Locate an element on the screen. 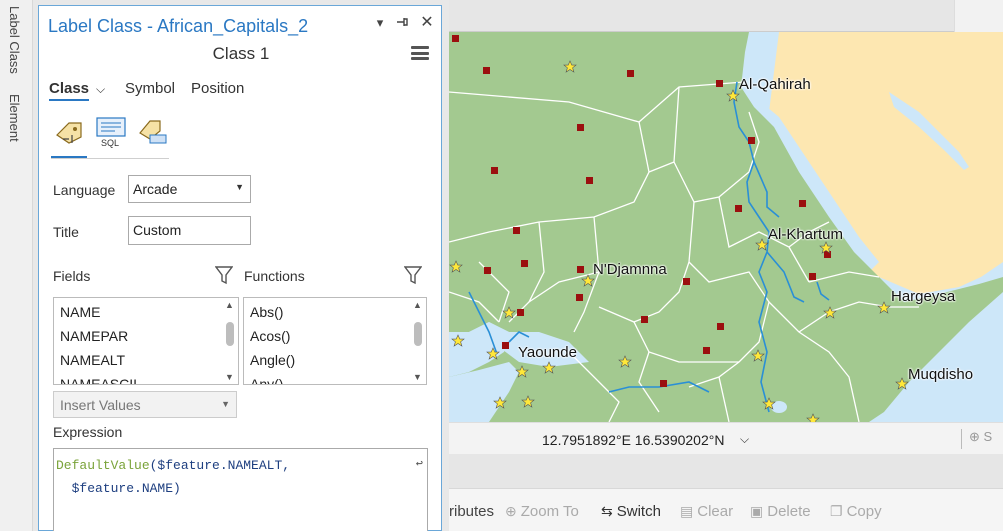 The width and height of the screenshot is (1003, 531). zoom-icon: ⊕ is located at coordinates (511, 511).